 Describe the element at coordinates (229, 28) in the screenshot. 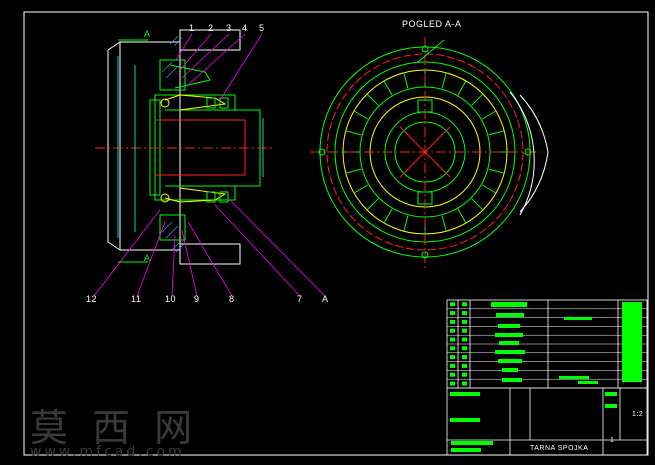

I see `part-number-3: 3` at that location.